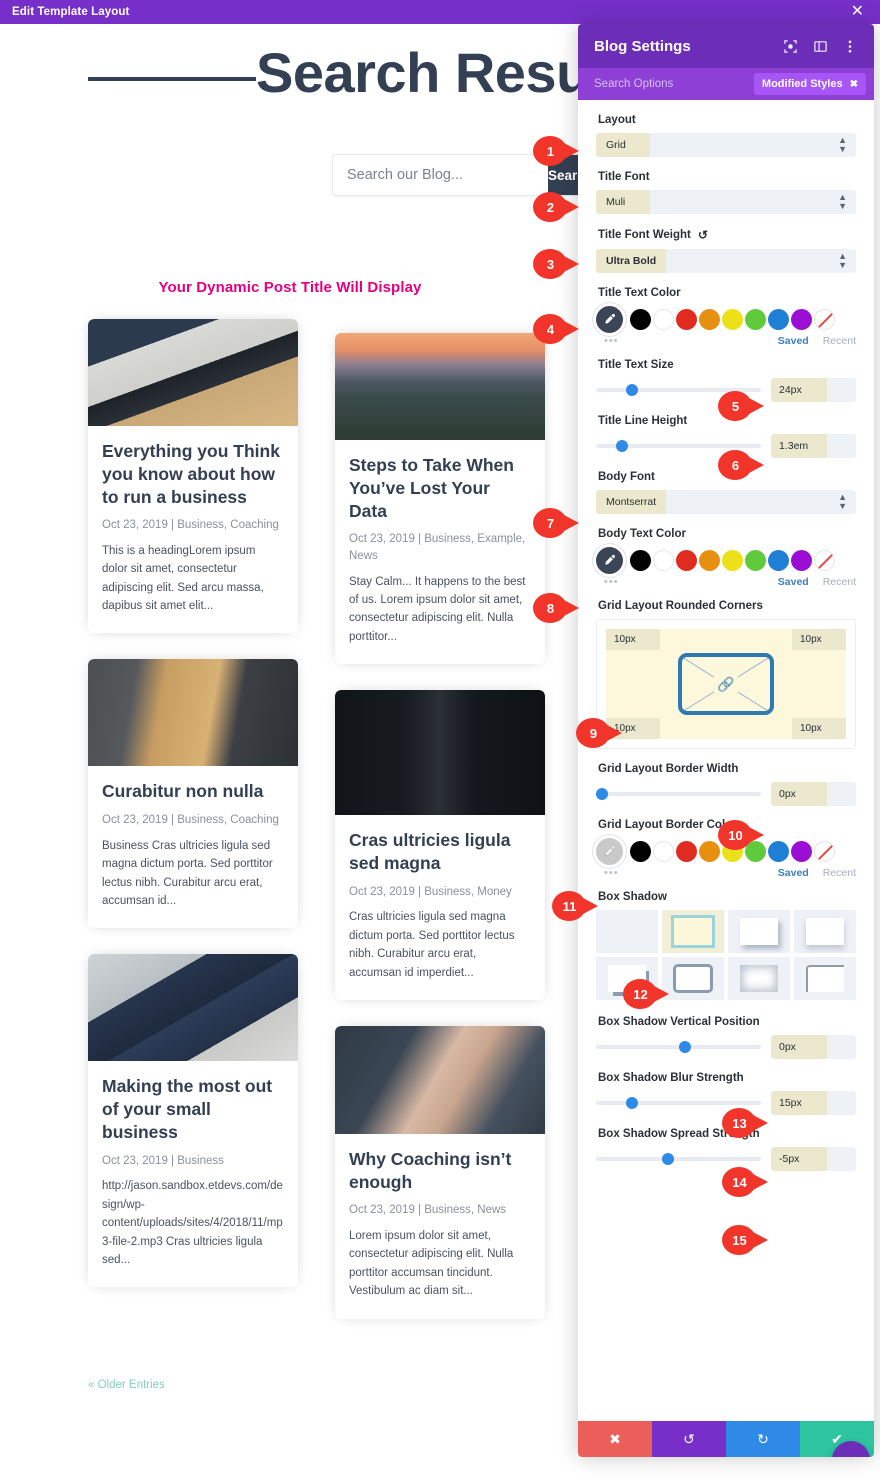  I want to click on link-icon: 🔗, so click(726, 684).